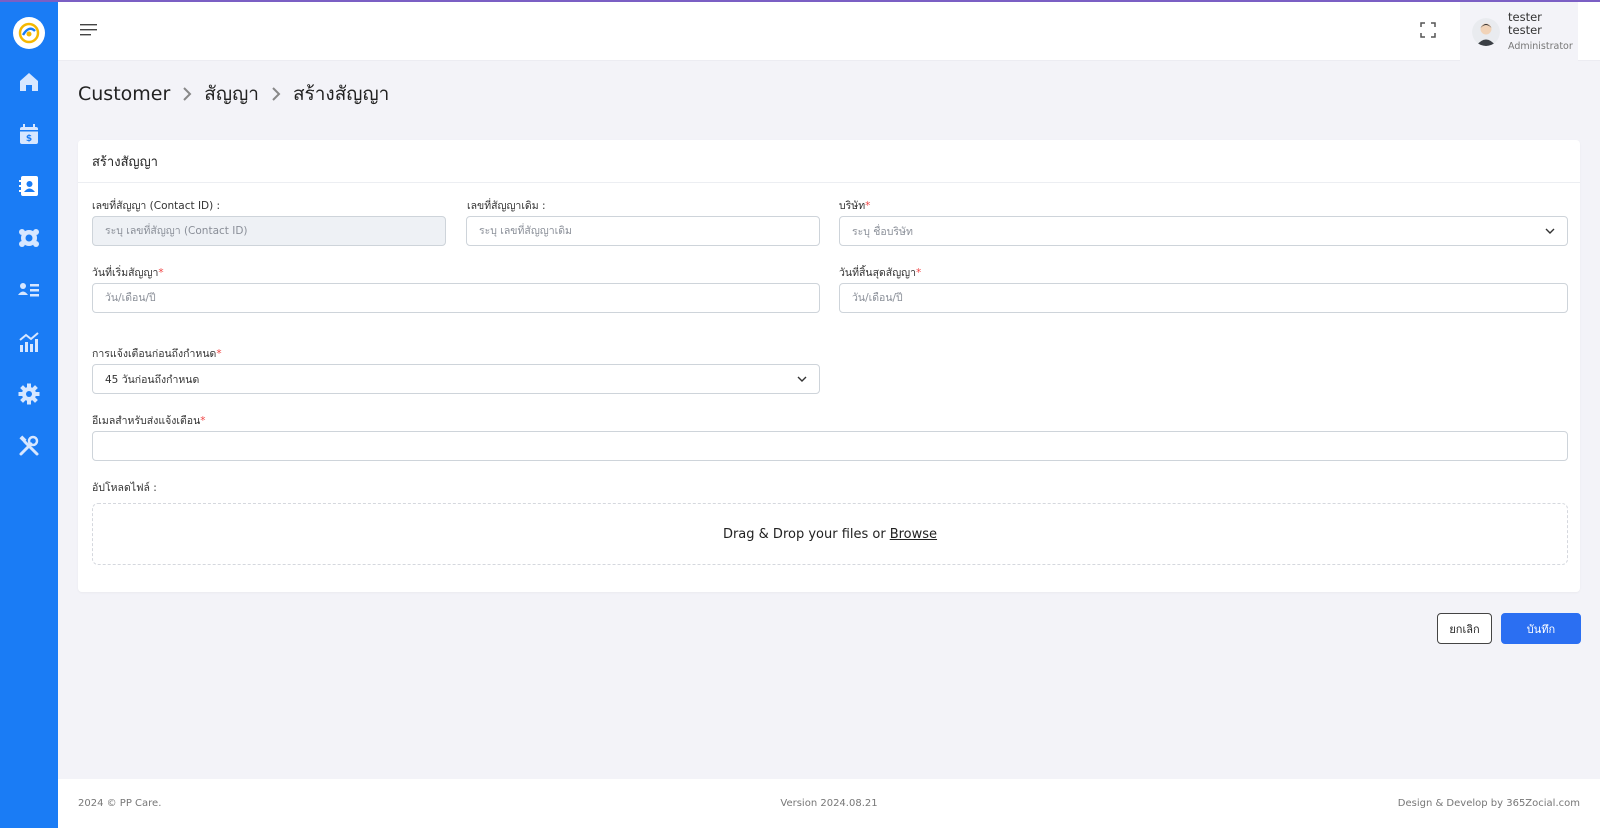 The height and width of the screenshot is (828, 1600). I want to click on top-header: tester tester Administrator, so click(829, 31).